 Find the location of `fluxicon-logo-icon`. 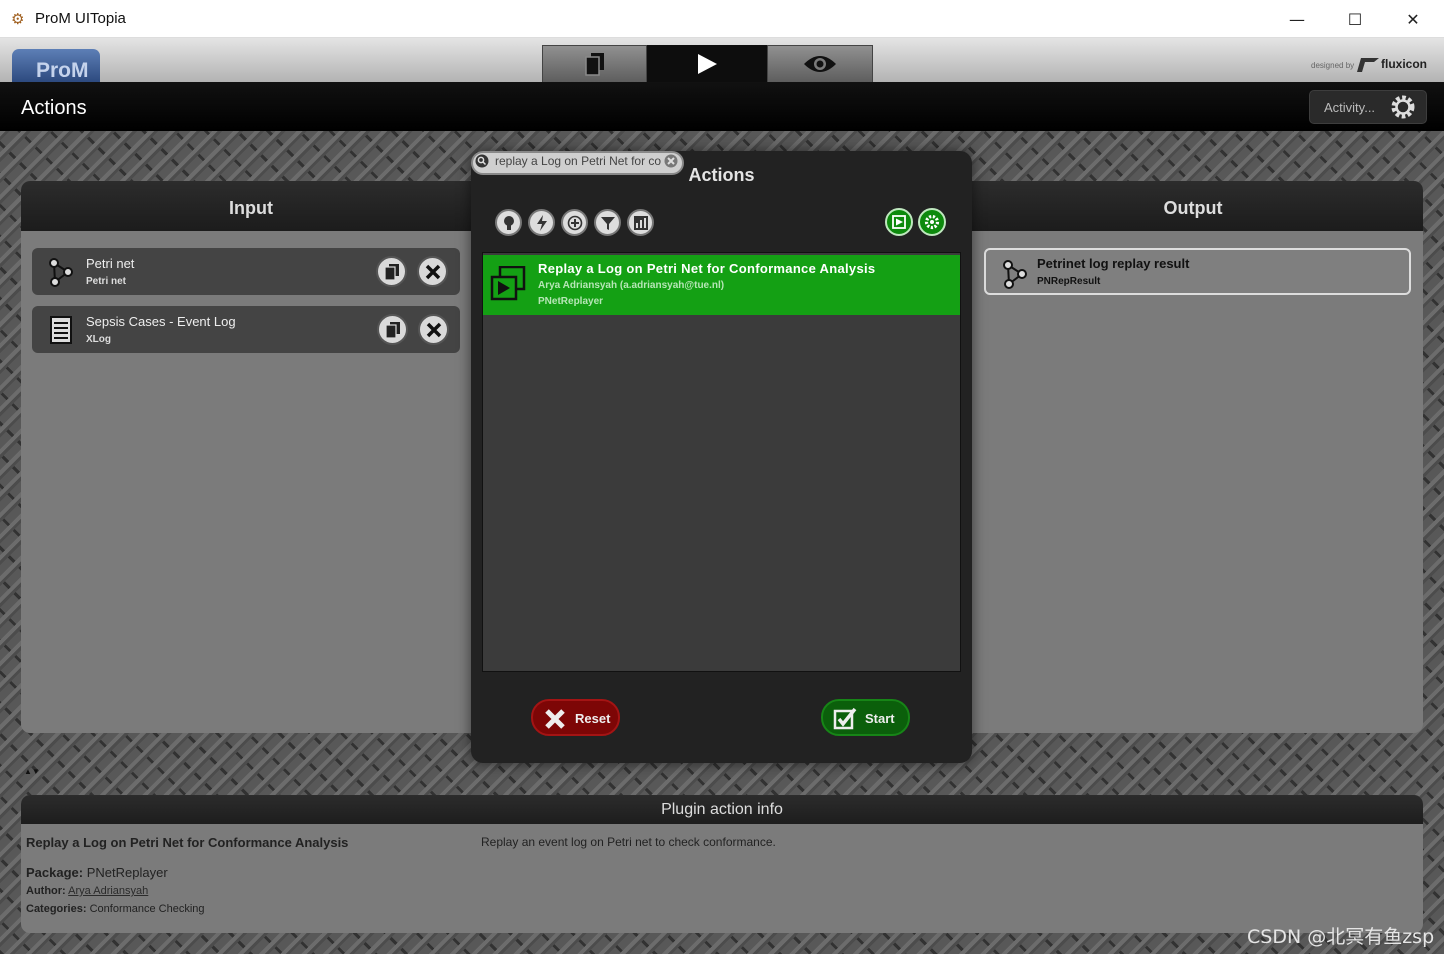

fluxicon-logo-icon is located at coordinates (1368, 67).